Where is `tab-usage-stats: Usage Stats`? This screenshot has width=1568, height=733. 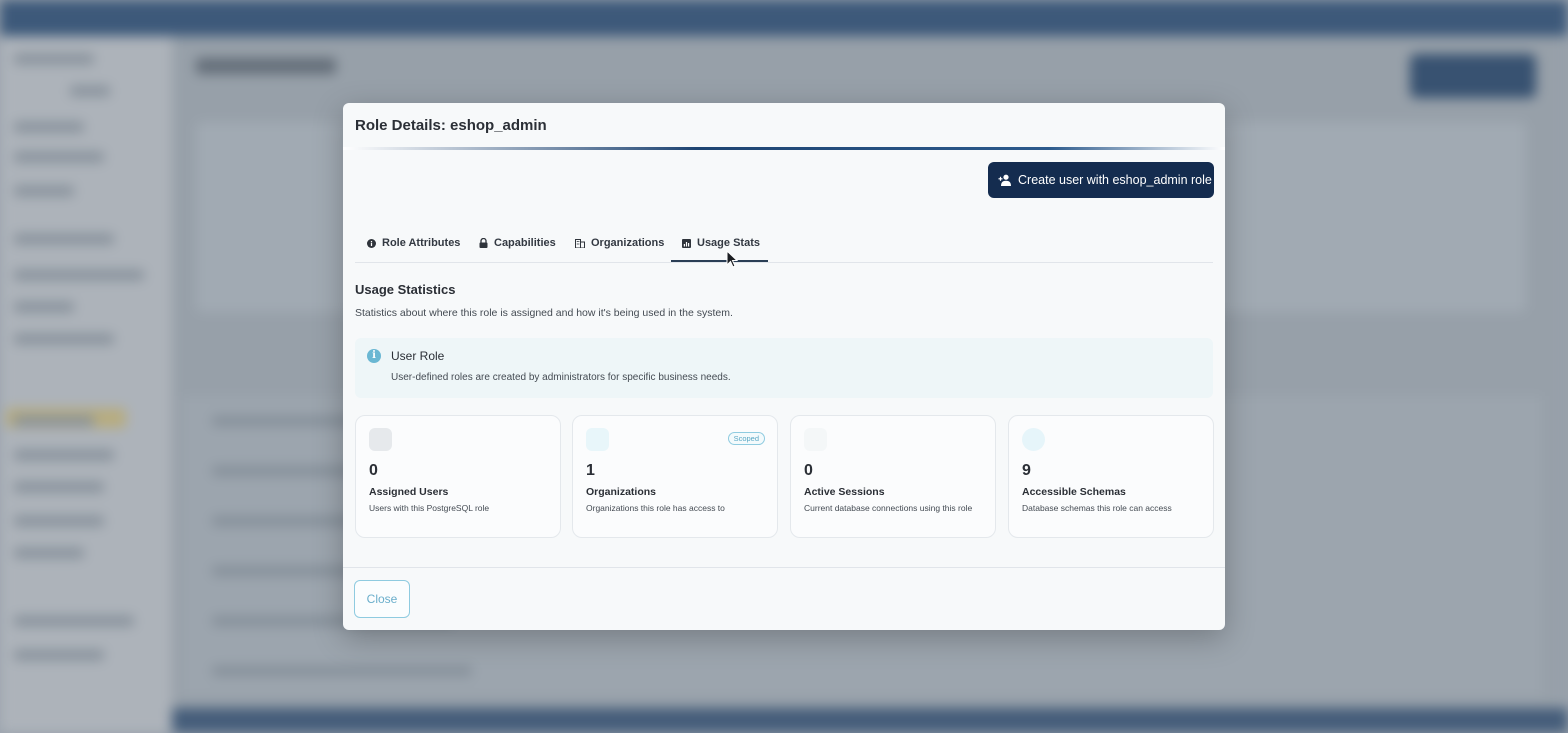 tab-usage-stats: Usage Stats is located at coordinates (721, 243).